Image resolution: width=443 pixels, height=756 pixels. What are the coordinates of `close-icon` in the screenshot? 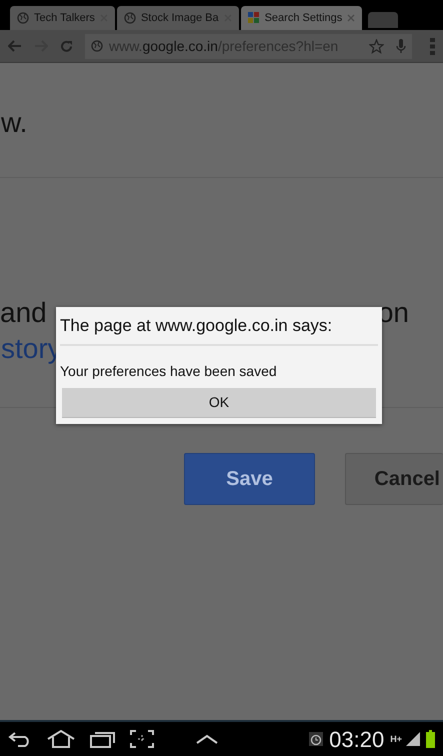 It's located at (351, 18).